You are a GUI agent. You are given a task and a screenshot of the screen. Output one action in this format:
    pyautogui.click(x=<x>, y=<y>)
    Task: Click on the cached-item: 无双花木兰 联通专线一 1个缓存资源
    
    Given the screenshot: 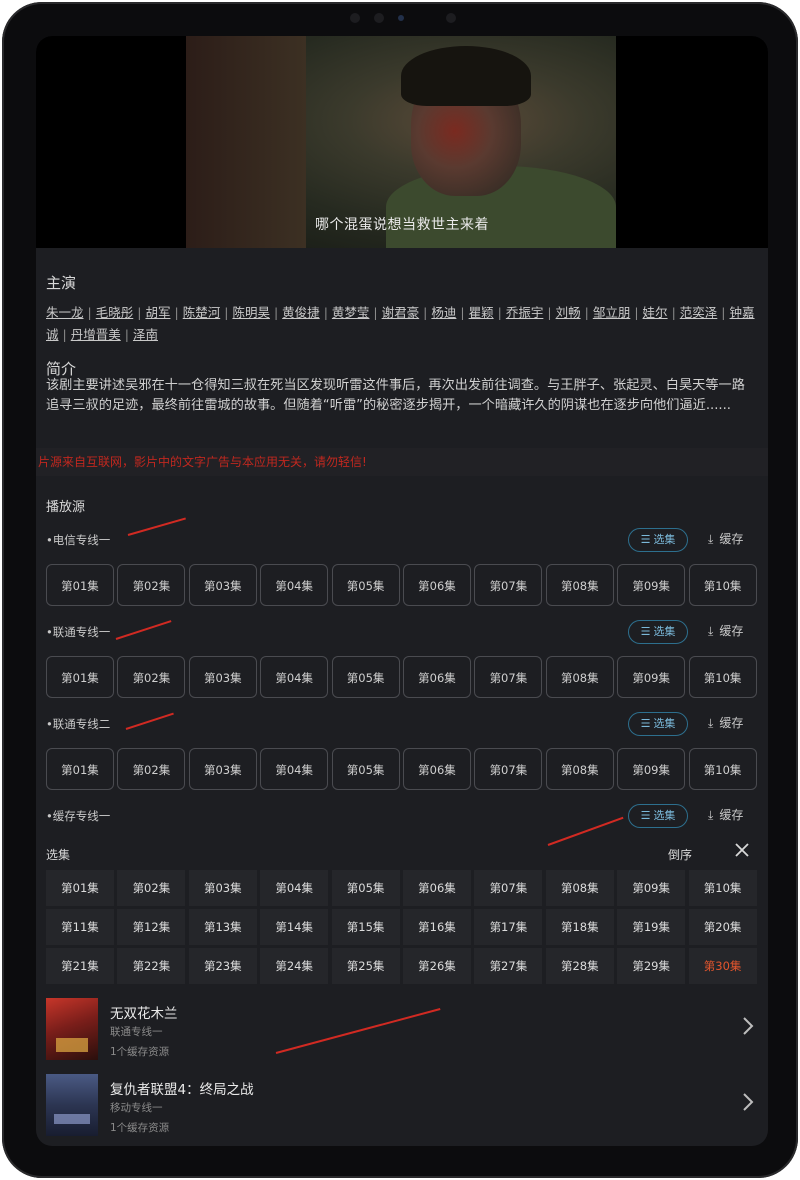 What is the action you would take?
    pyautogui.click(x=402, y=1028)
    